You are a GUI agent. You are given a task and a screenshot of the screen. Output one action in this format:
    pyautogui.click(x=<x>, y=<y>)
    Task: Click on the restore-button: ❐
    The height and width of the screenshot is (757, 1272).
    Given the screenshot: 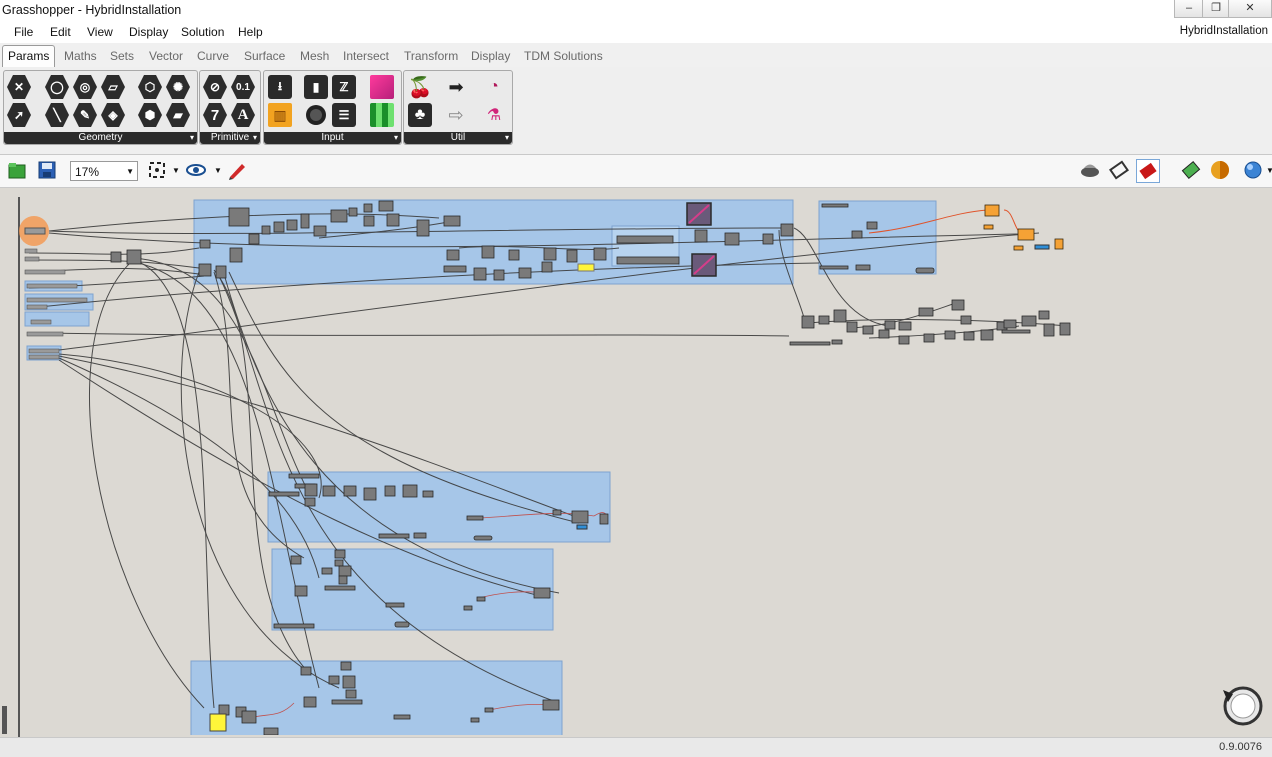 What is the action you would take?
    pyautogui.click(x=1216, y=9)
    